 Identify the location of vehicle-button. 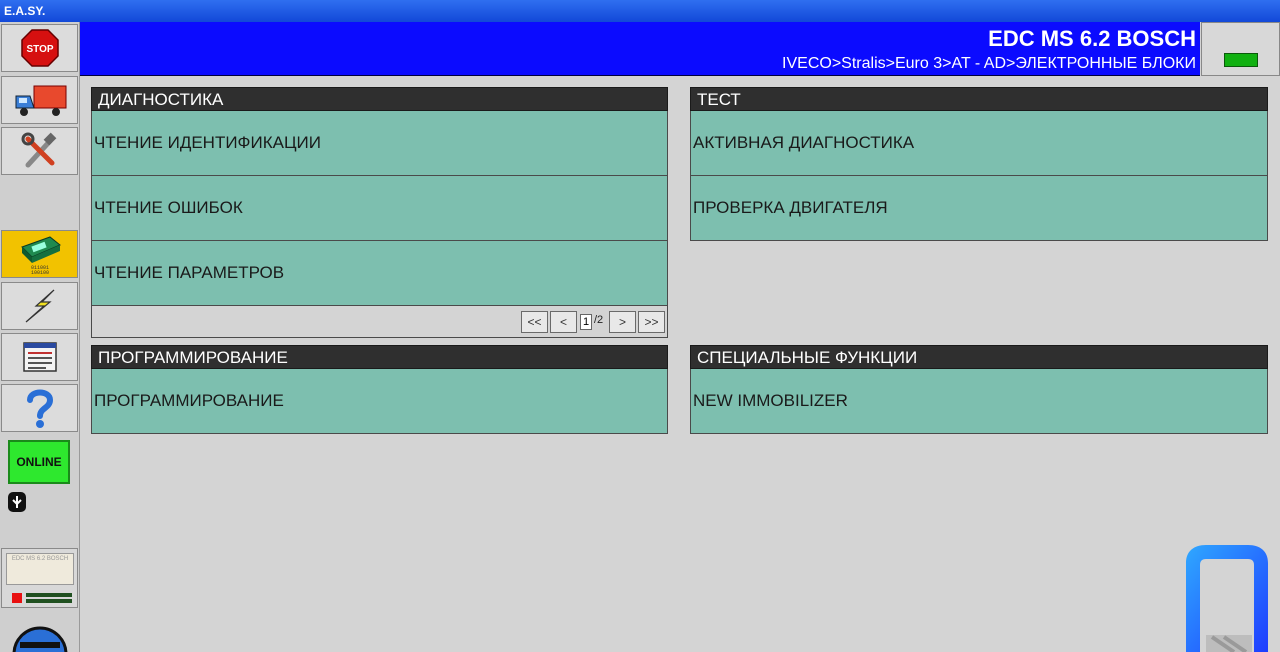
(39, 100).